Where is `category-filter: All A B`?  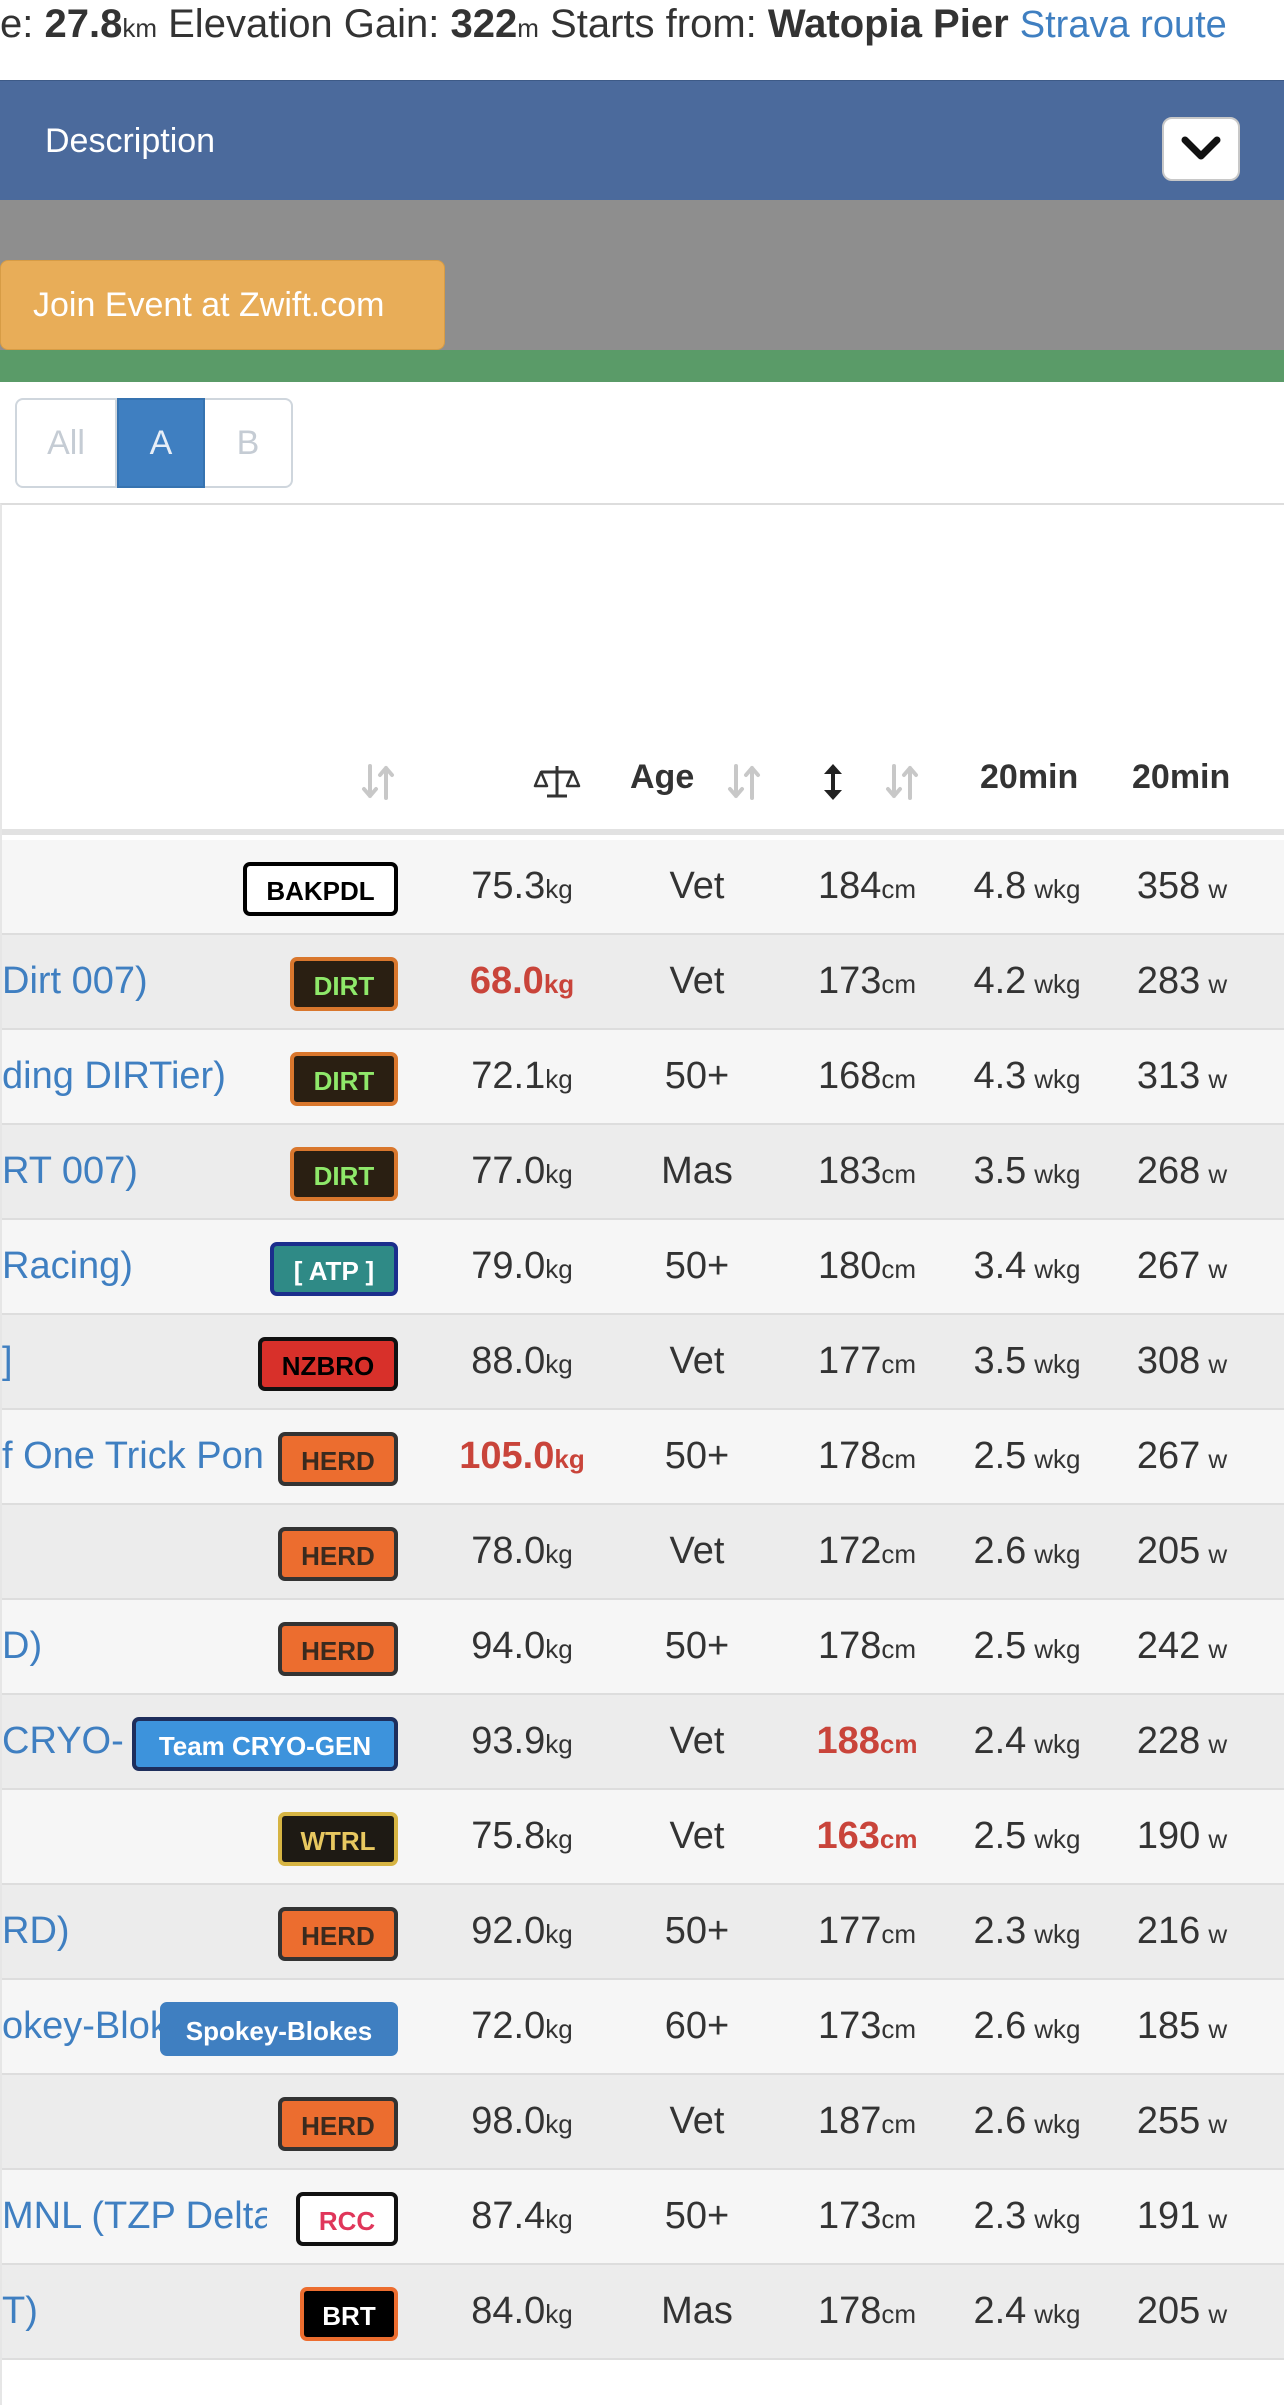 category-filter: All A B is located at coordinates (154, 443).